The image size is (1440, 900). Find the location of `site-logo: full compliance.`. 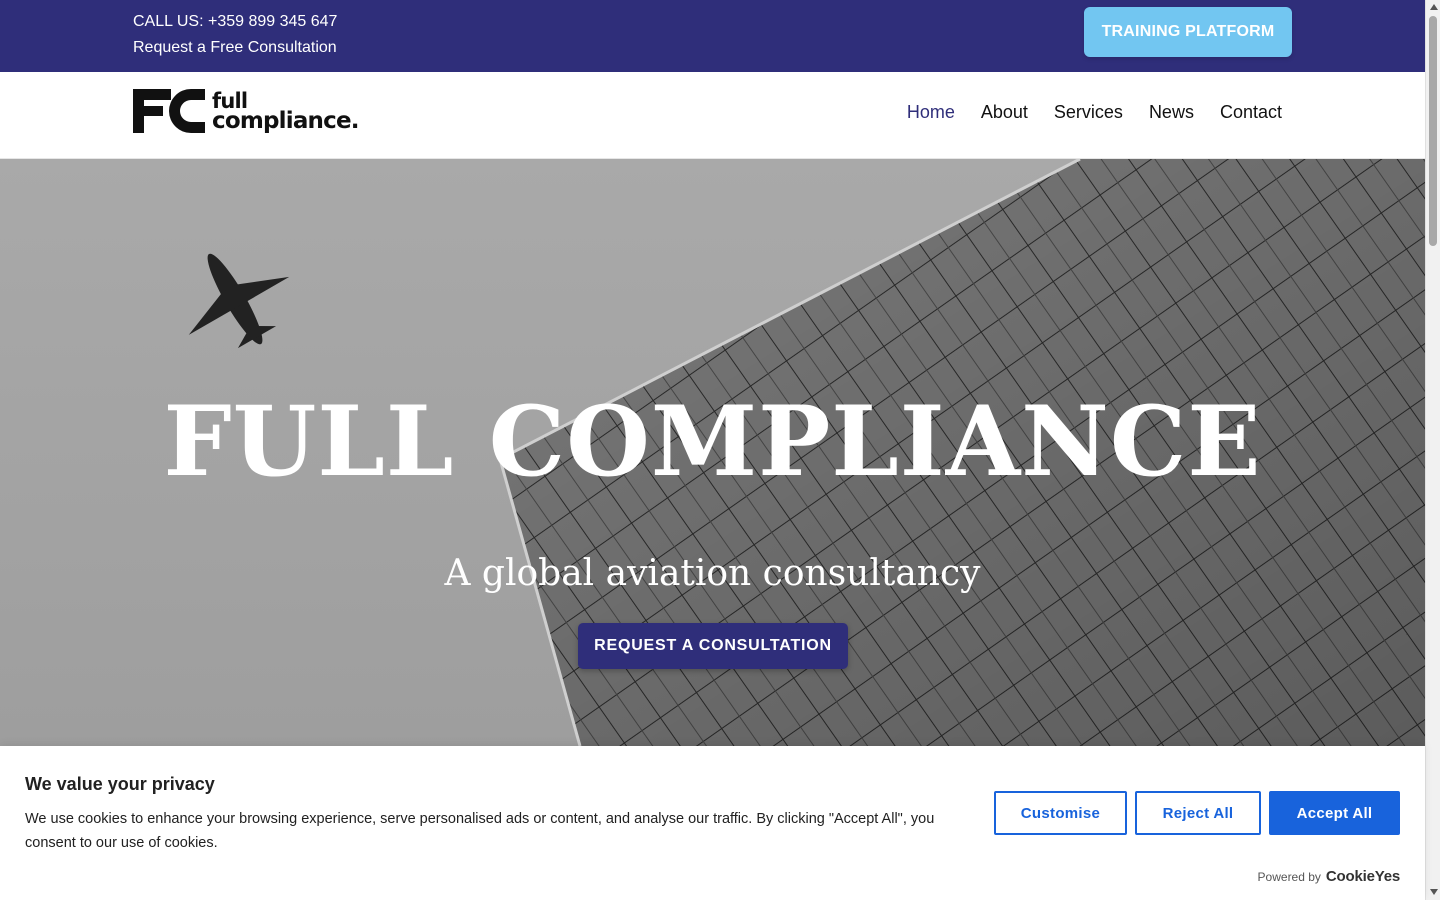

site-logo: full compliance. is located at coordinates (246, 111).